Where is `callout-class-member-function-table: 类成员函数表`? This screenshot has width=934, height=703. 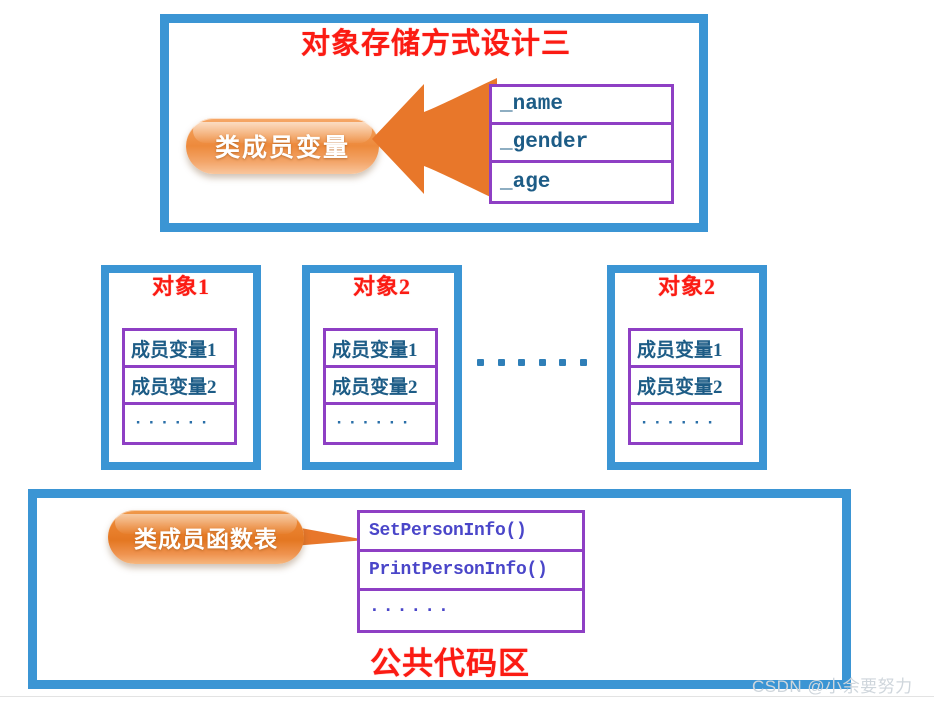 callout-class-member-function-table: 类成员函数表 is located at coordinates (237, 537).